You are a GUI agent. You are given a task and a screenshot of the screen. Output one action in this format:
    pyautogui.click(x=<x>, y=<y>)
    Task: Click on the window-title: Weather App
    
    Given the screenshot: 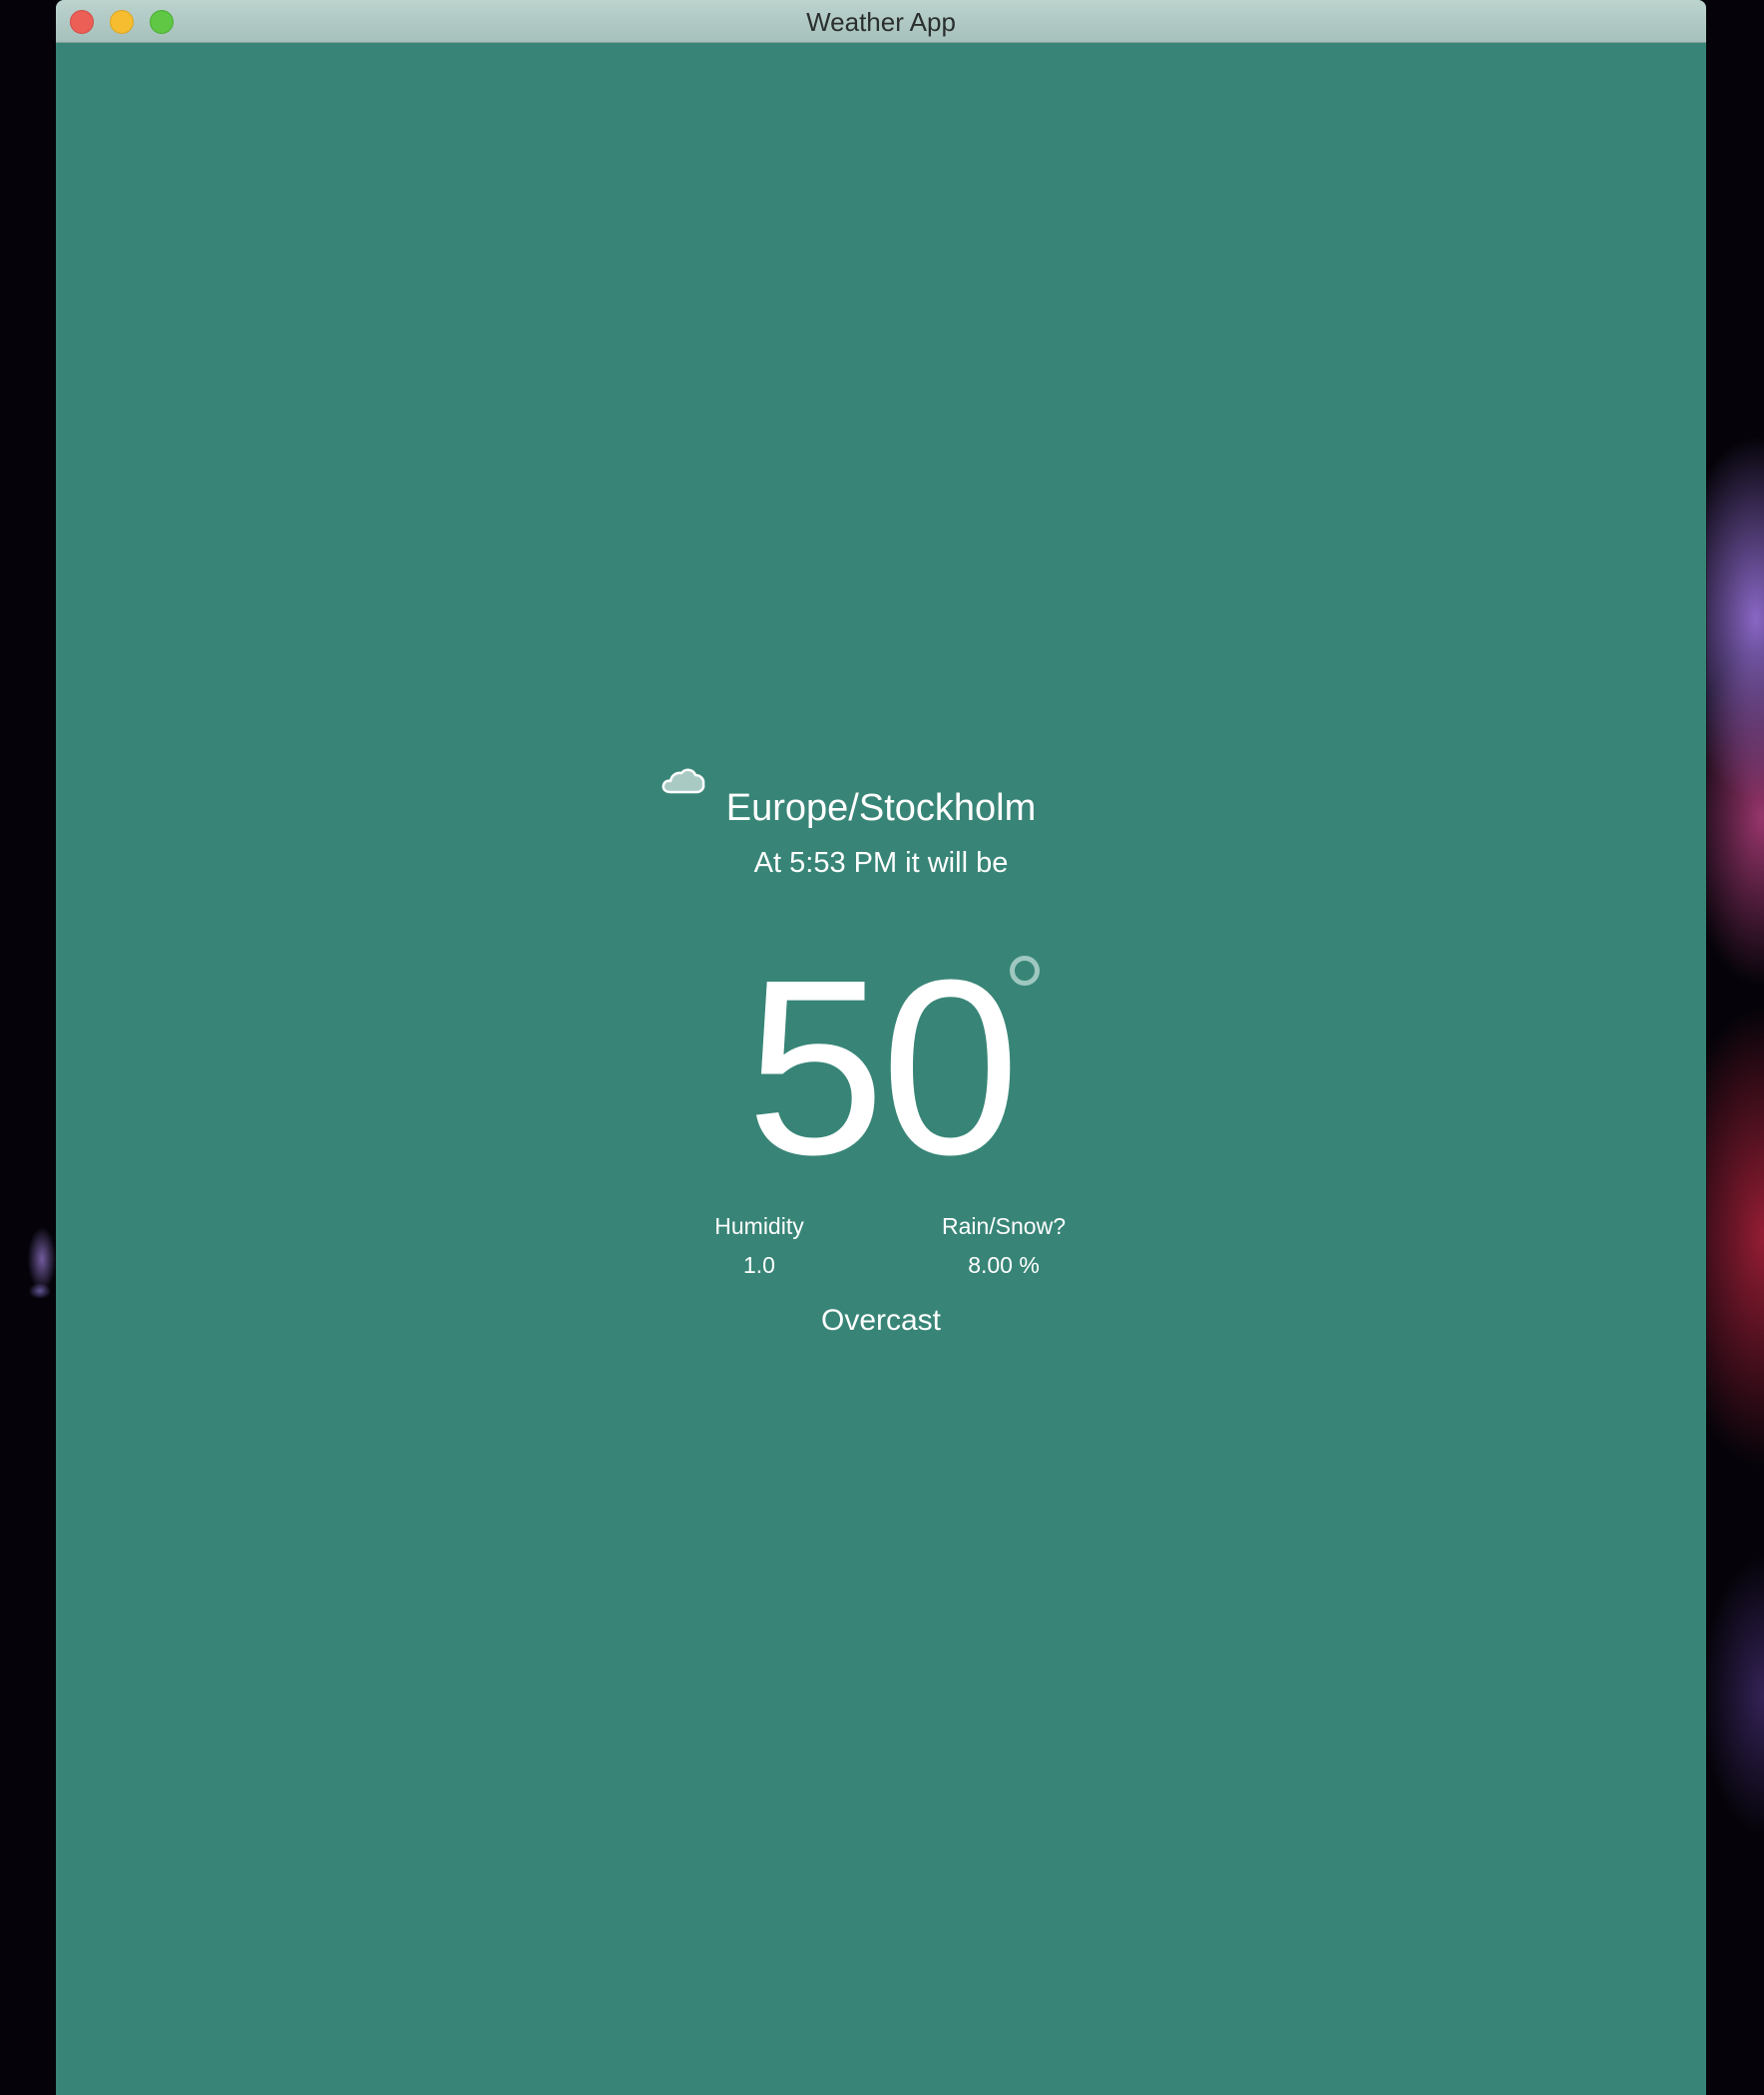 What is the action you would take?
    pyautogui.click(x=881, y=22)
    